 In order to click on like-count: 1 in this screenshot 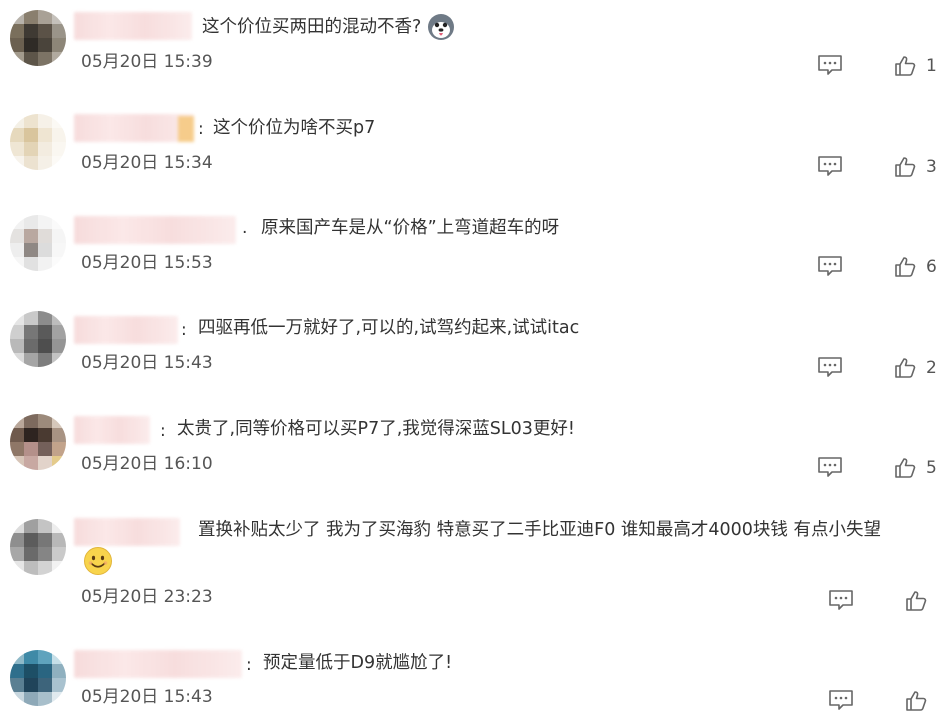, I will do `click(931, 66)`.